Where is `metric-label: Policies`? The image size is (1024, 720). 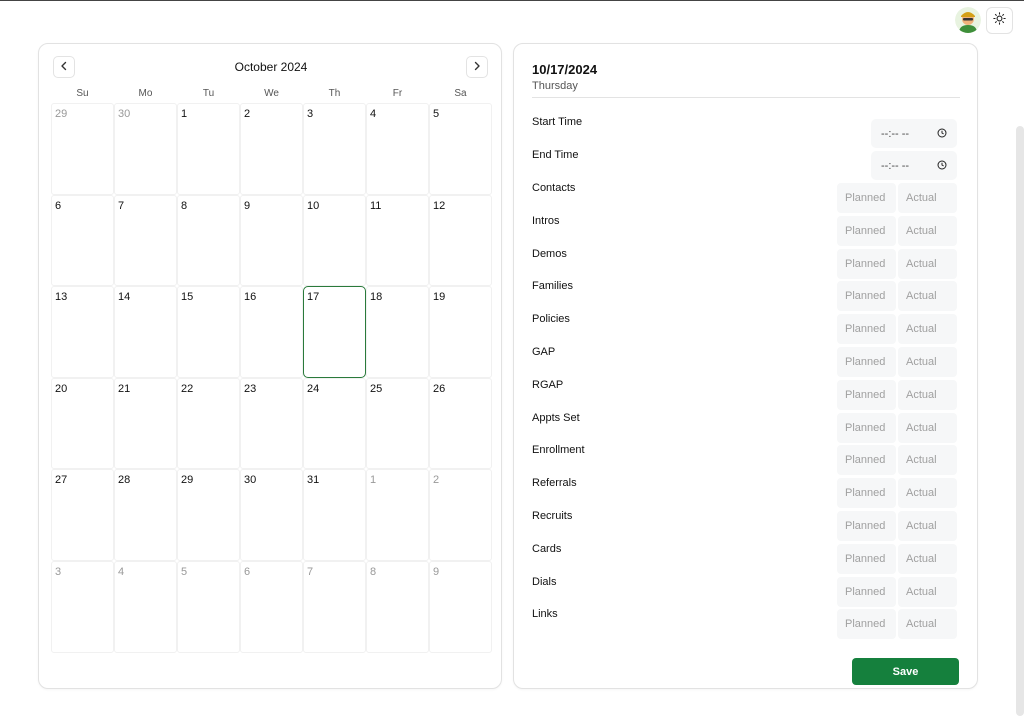
metric-label: Policies is located at coordinates (551, 319).